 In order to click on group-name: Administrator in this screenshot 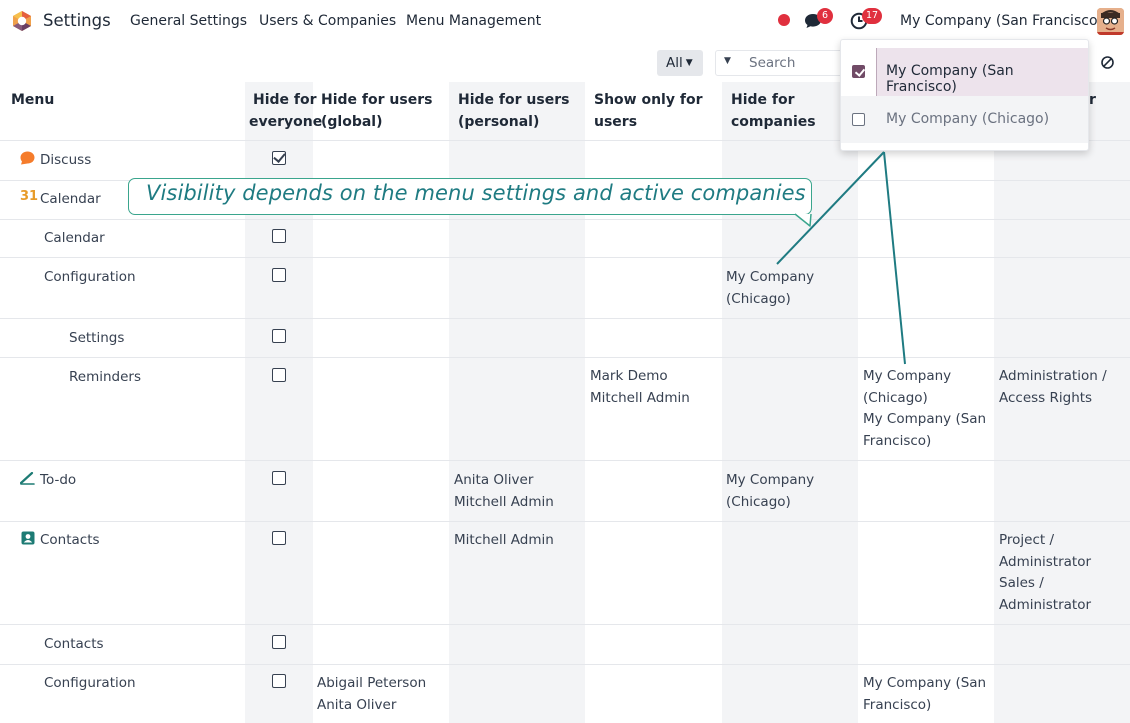, I will do `click(1045, 604)`.